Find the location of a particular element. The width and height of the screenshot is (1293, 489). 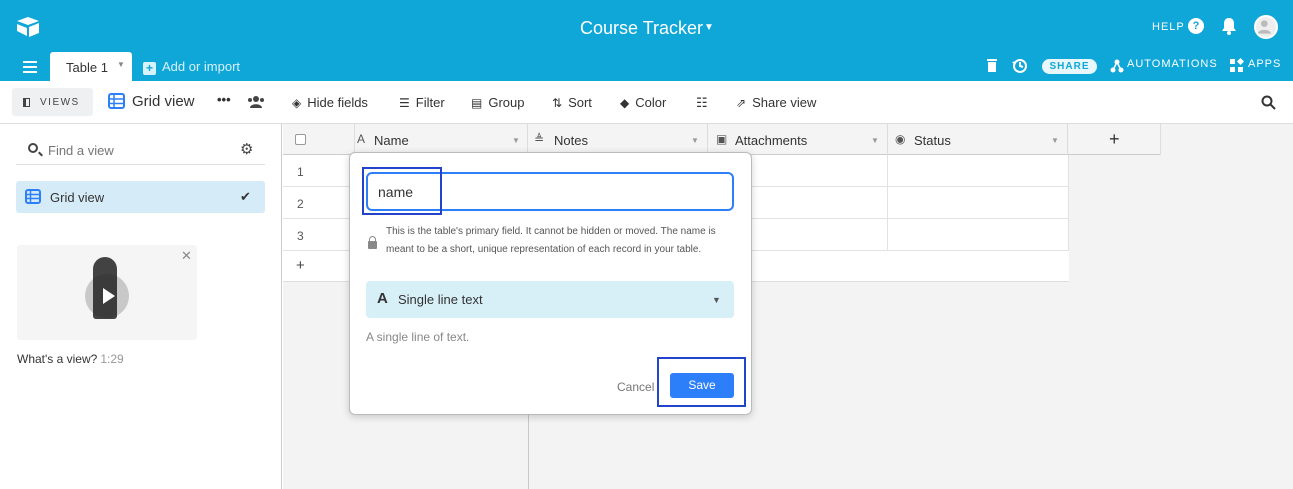

gear-icon: ⚙ is located at coordinates (246, 149).